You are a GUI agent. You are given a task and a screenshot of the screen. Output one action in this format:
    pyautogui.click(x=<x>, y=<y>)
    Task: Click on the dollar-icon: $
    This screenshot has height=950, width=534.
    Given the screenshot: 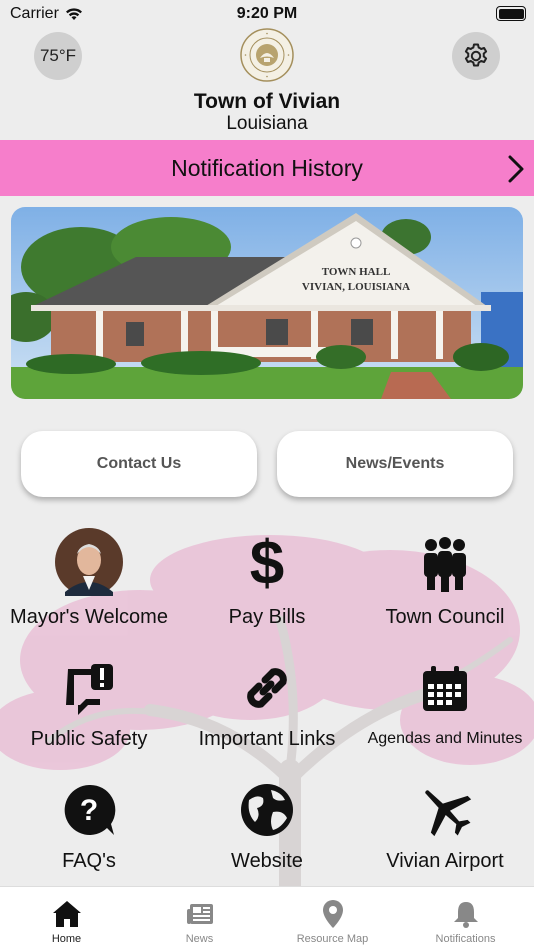 What is the action you would take?
    pyautogui.click(x=267, y=562)
    